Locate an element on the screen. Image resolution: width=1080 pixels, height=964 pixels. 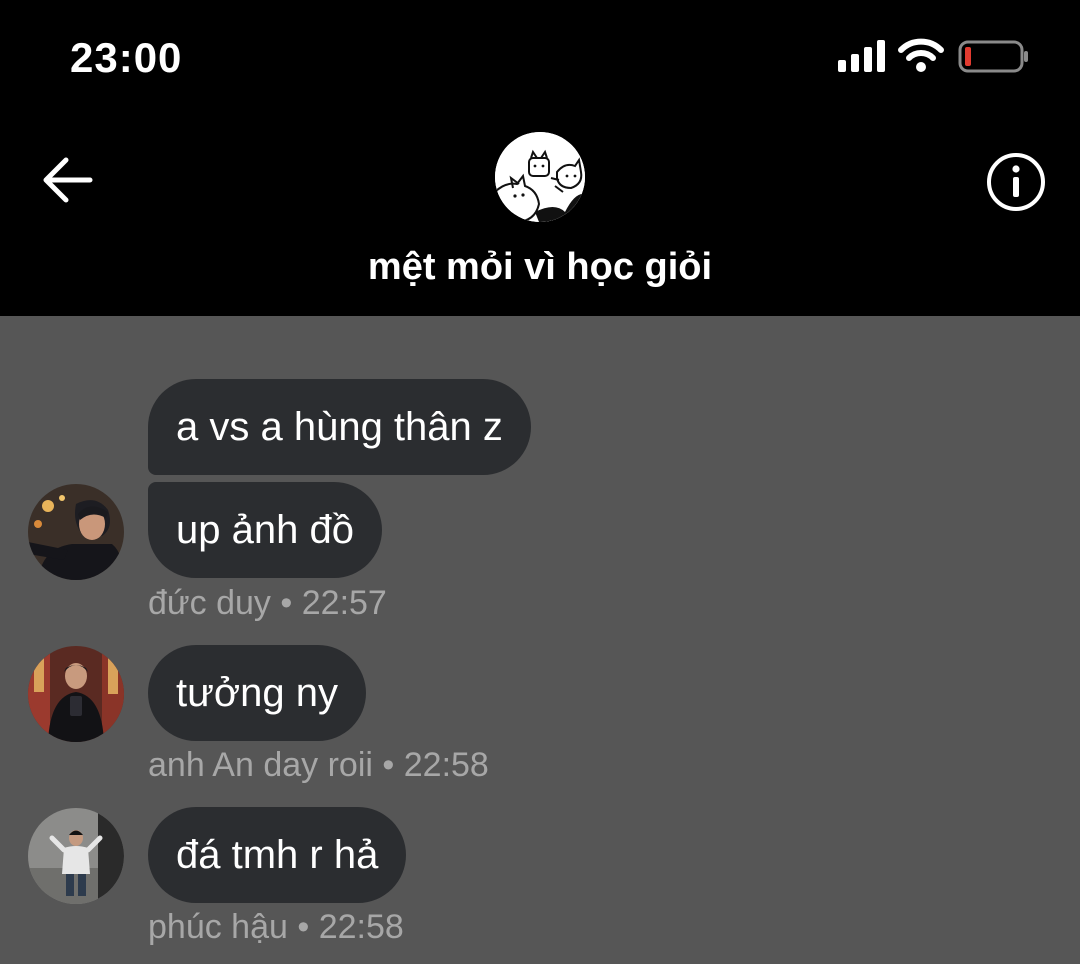
message-bubble: đá tmh r hả is located at coordinates (277, 855).